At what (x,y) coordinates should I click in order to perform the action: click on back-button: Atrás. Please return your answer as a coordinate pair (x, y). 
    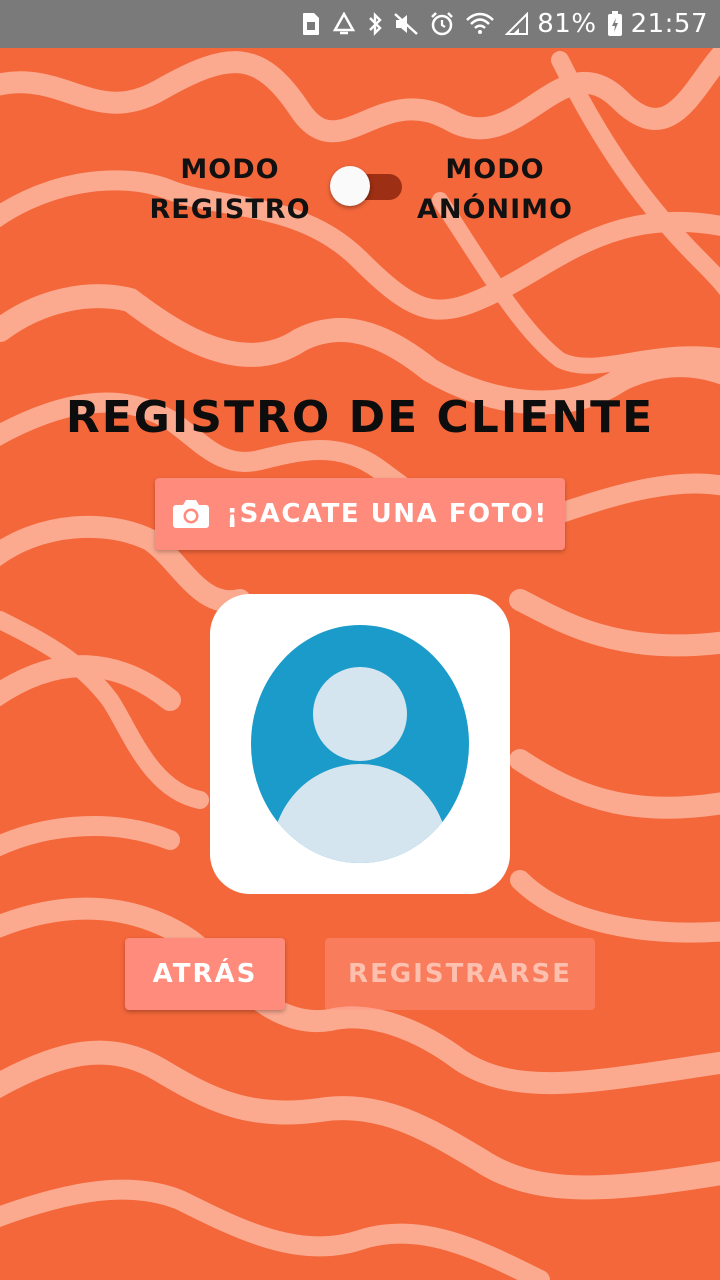
    Looking at the image, I should click on (205, 974).